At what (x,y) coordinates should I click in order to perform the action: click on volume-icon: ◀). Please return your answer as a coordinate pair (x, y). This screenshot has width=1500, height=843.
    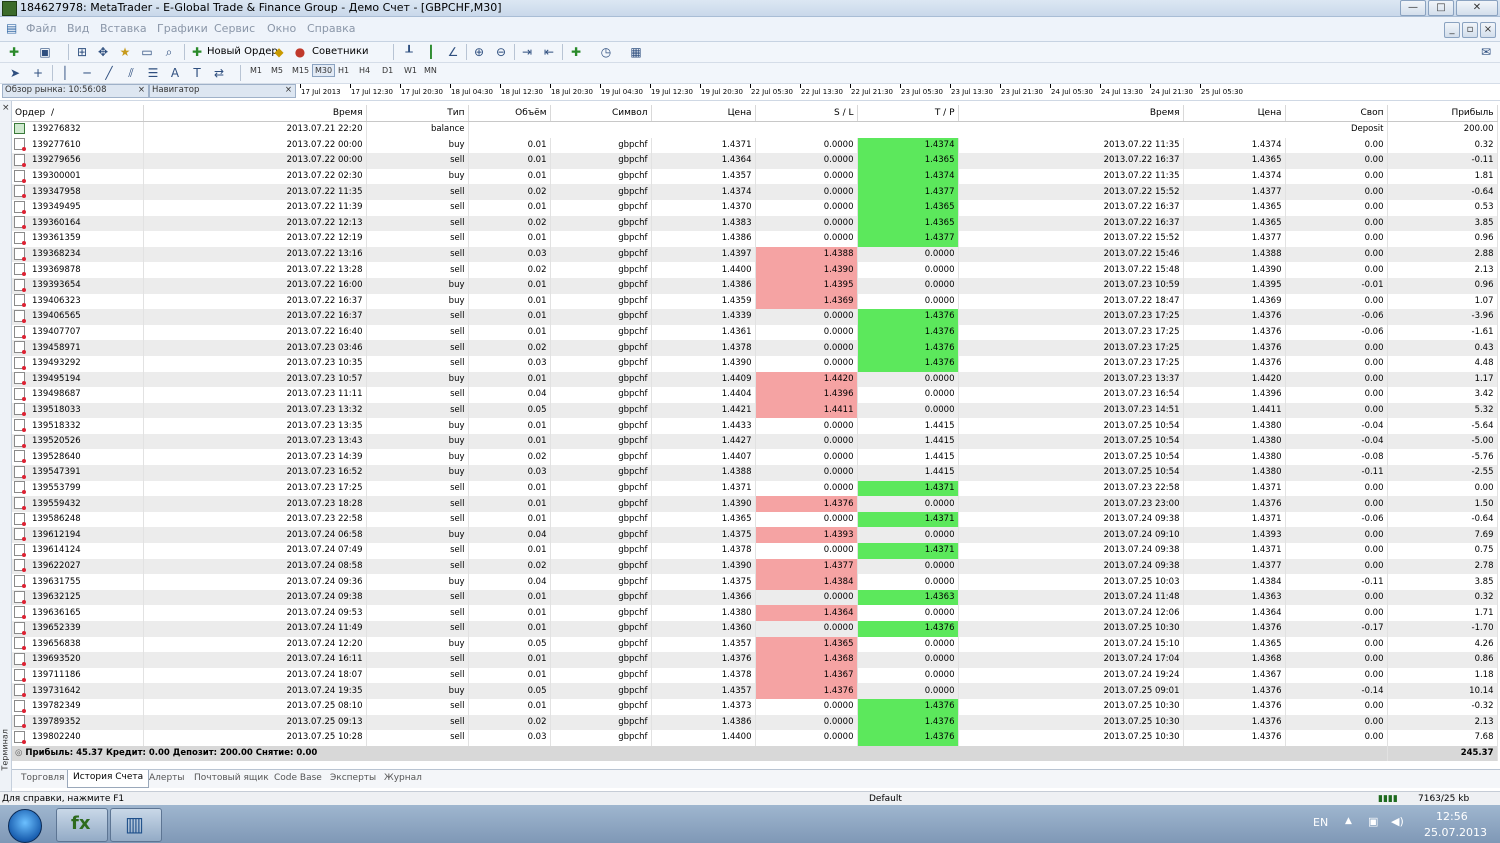
    Looking at the image, I should click on (1397, 821).